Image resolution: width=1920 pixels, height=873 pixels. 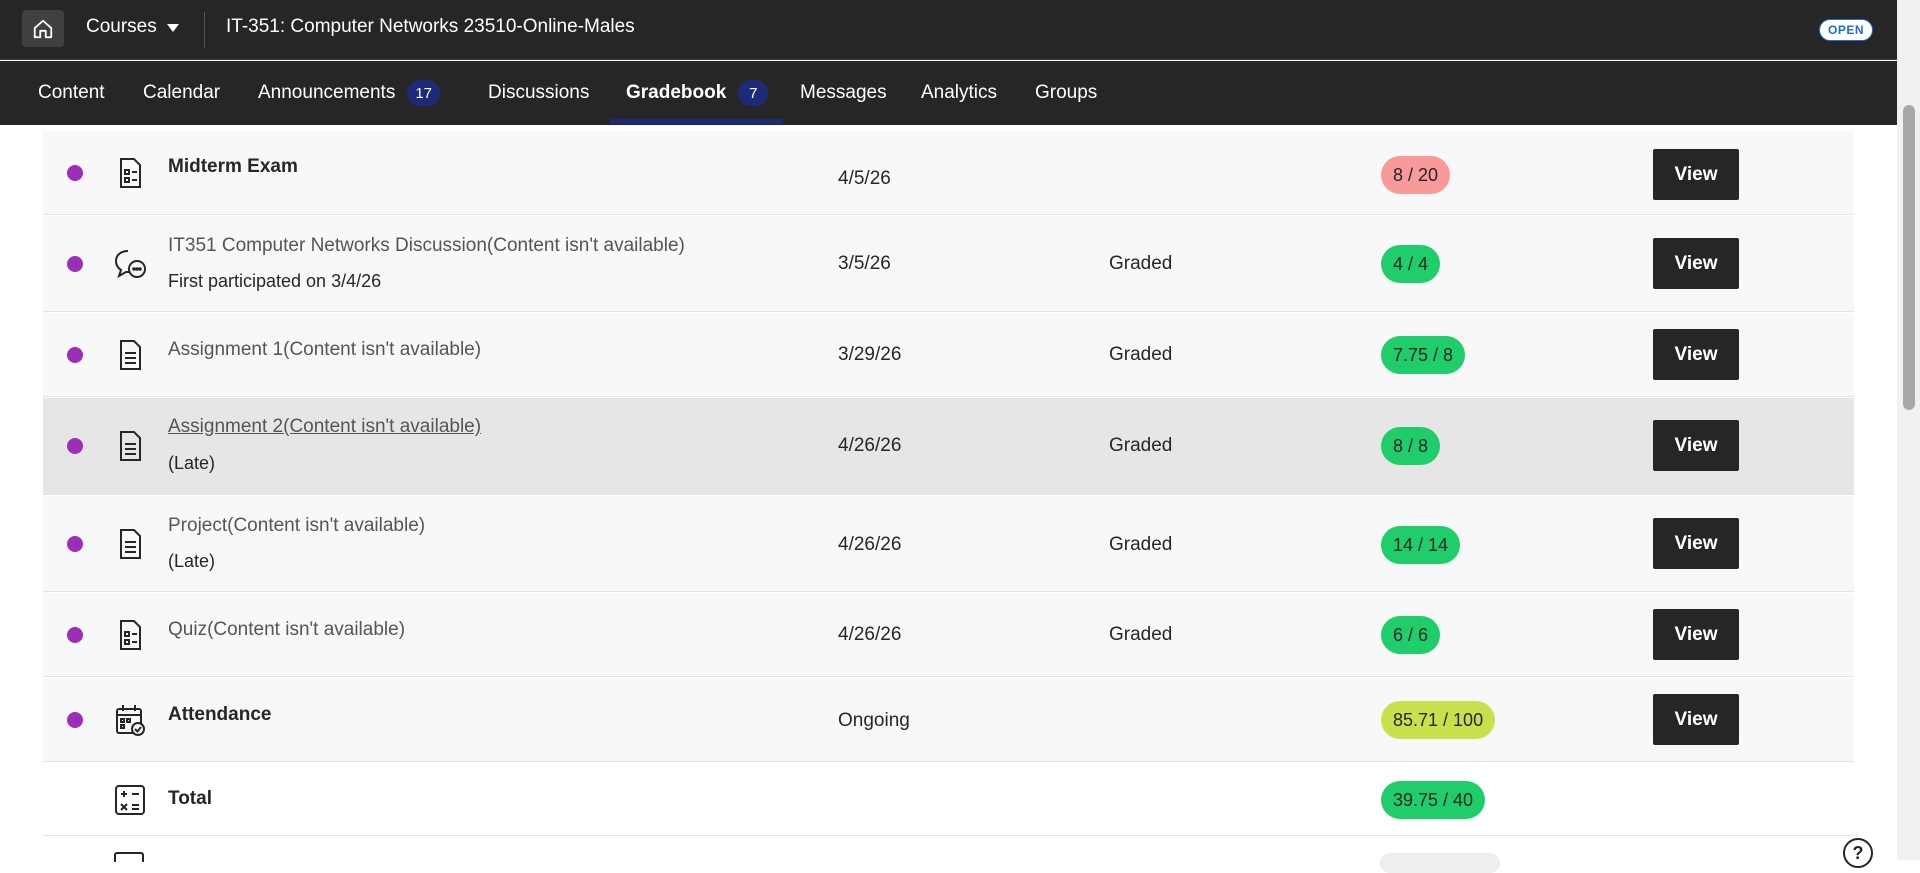 I want to click on tab-label: Calendar, so click(x=182, y=92).